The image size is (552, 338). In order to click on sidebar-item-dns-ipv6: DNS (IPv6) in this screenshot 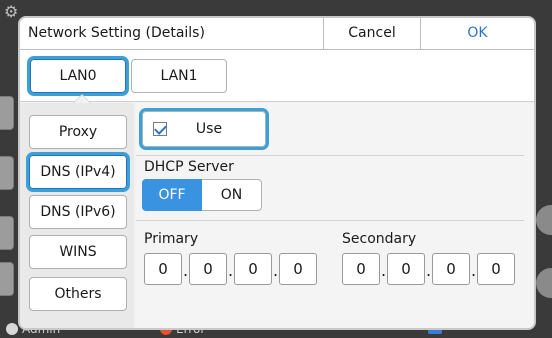, I will do `click(78, 212)`.